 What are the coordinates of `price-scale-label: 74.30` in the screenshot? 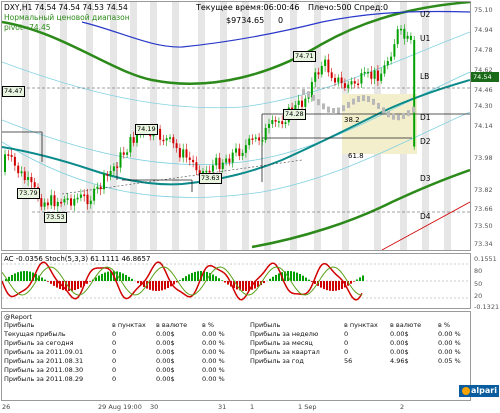 It's located at (483, 106).